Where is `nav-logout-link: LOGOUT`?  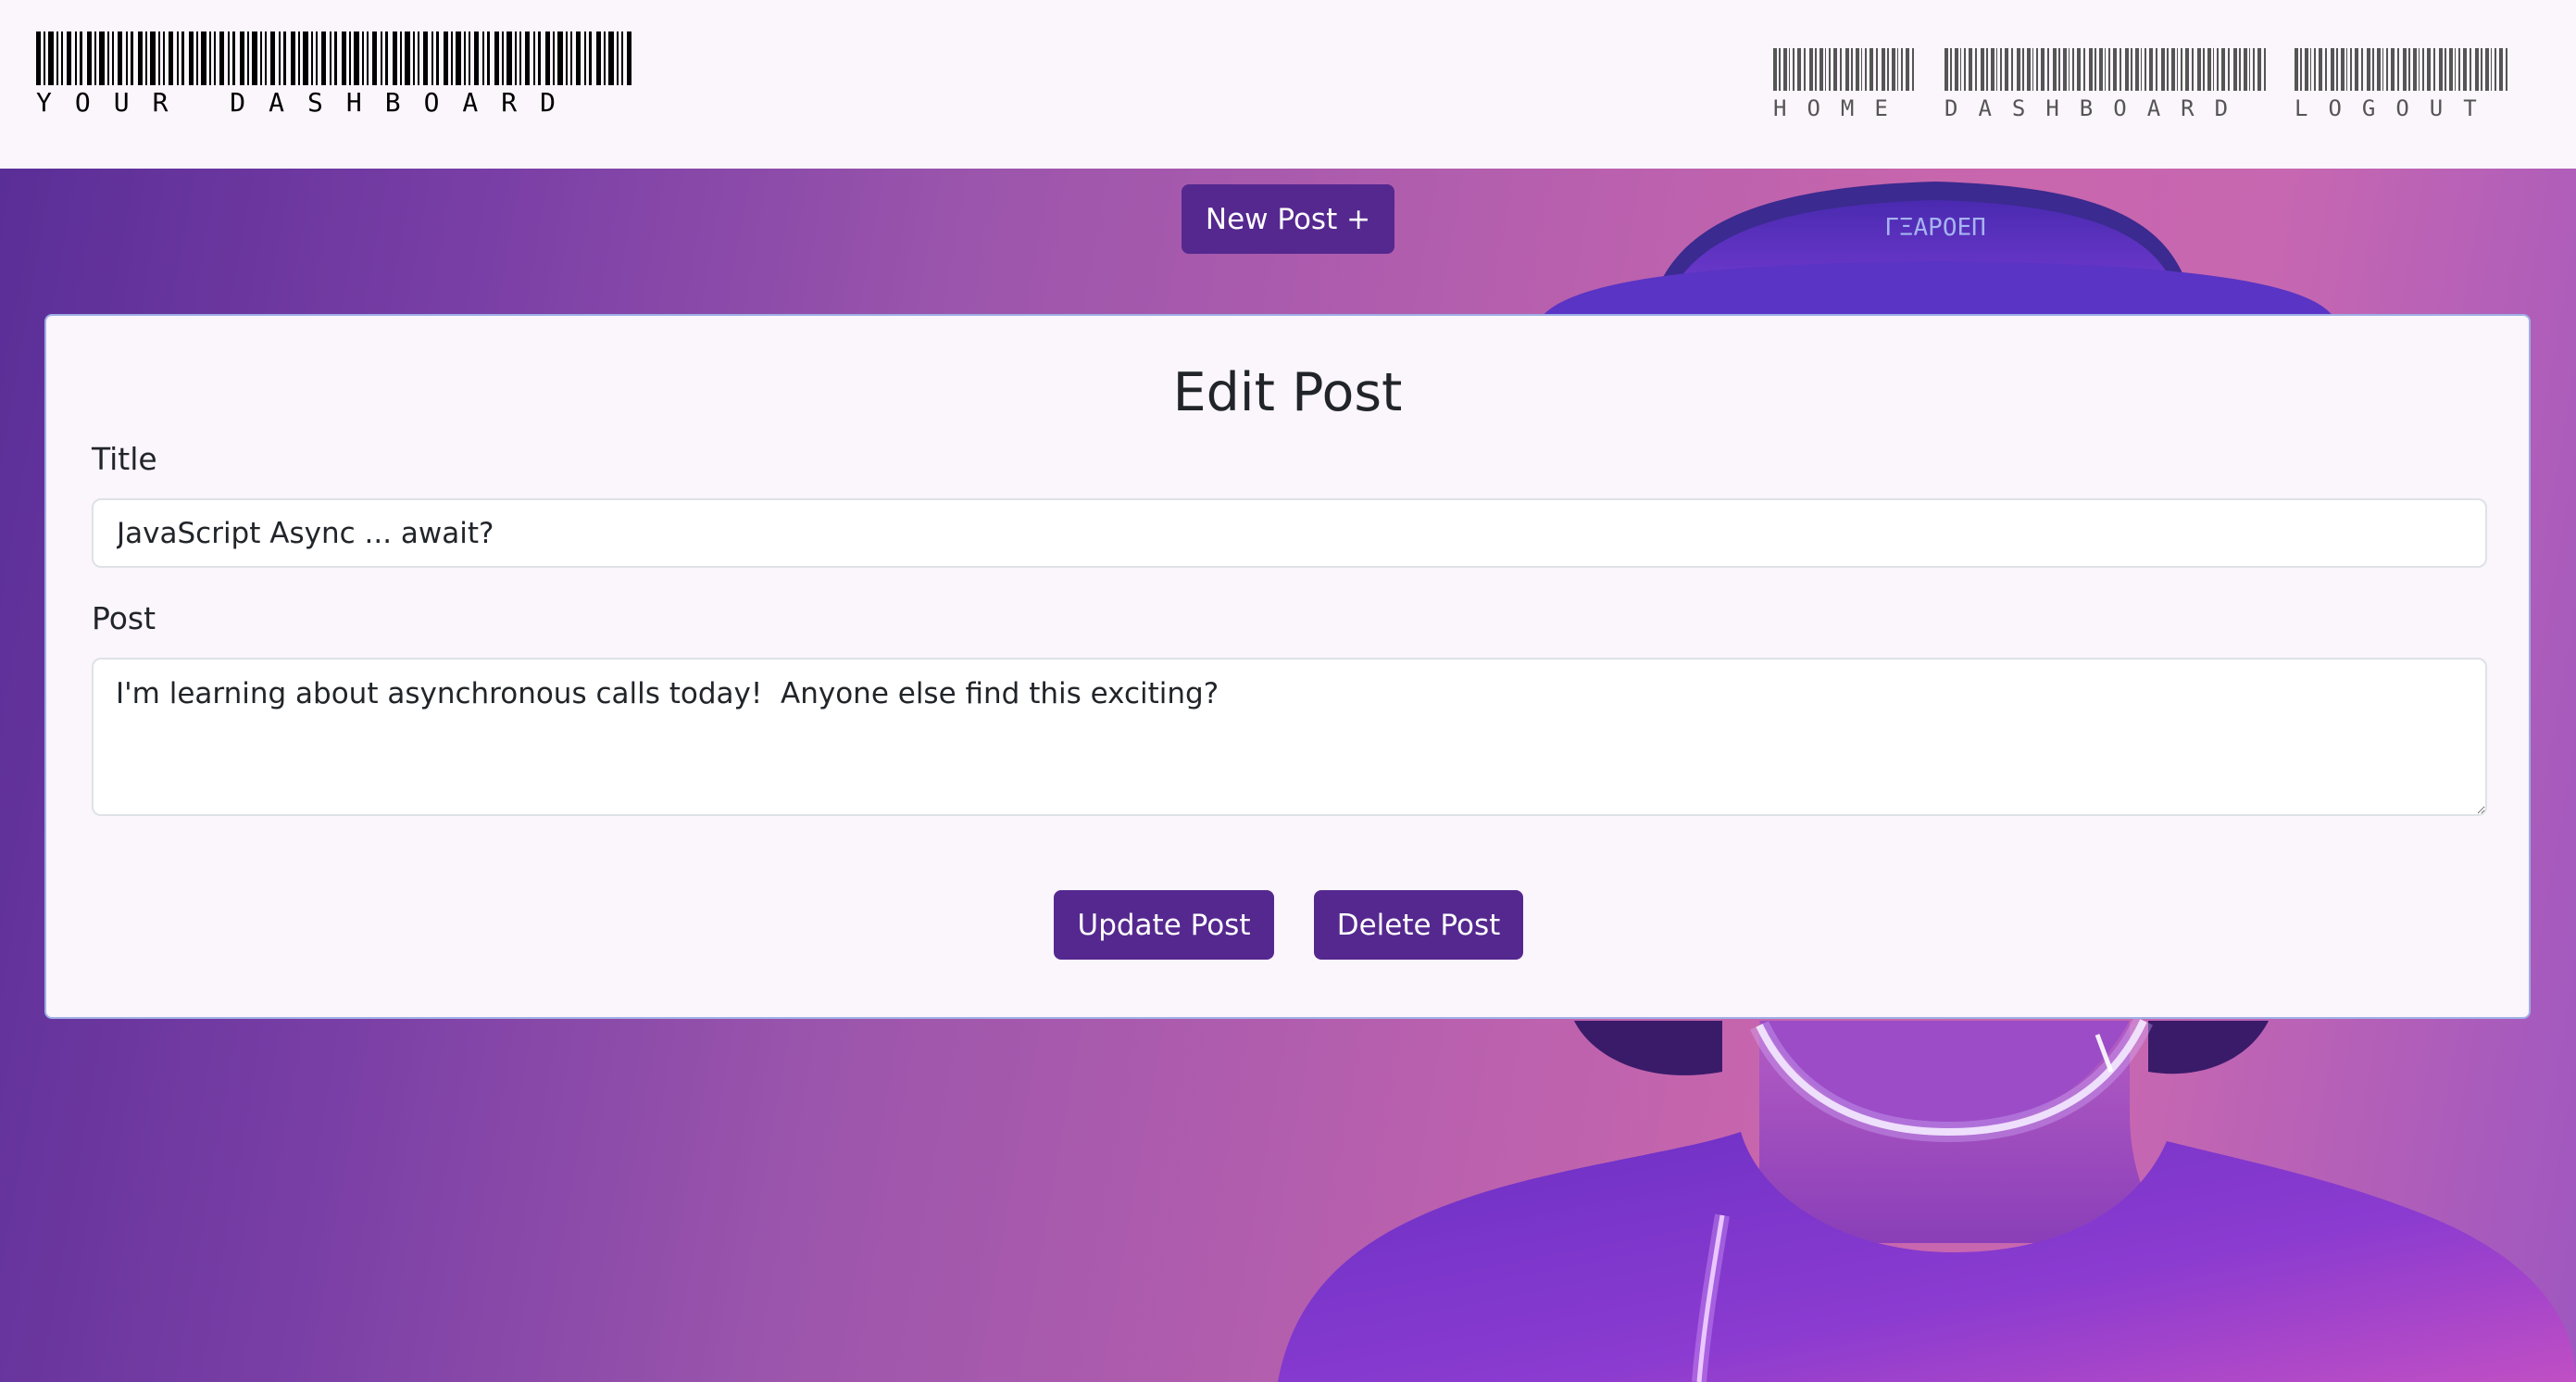
nav-logout-link: LOGOUT is located at coordinates (2402, 84).